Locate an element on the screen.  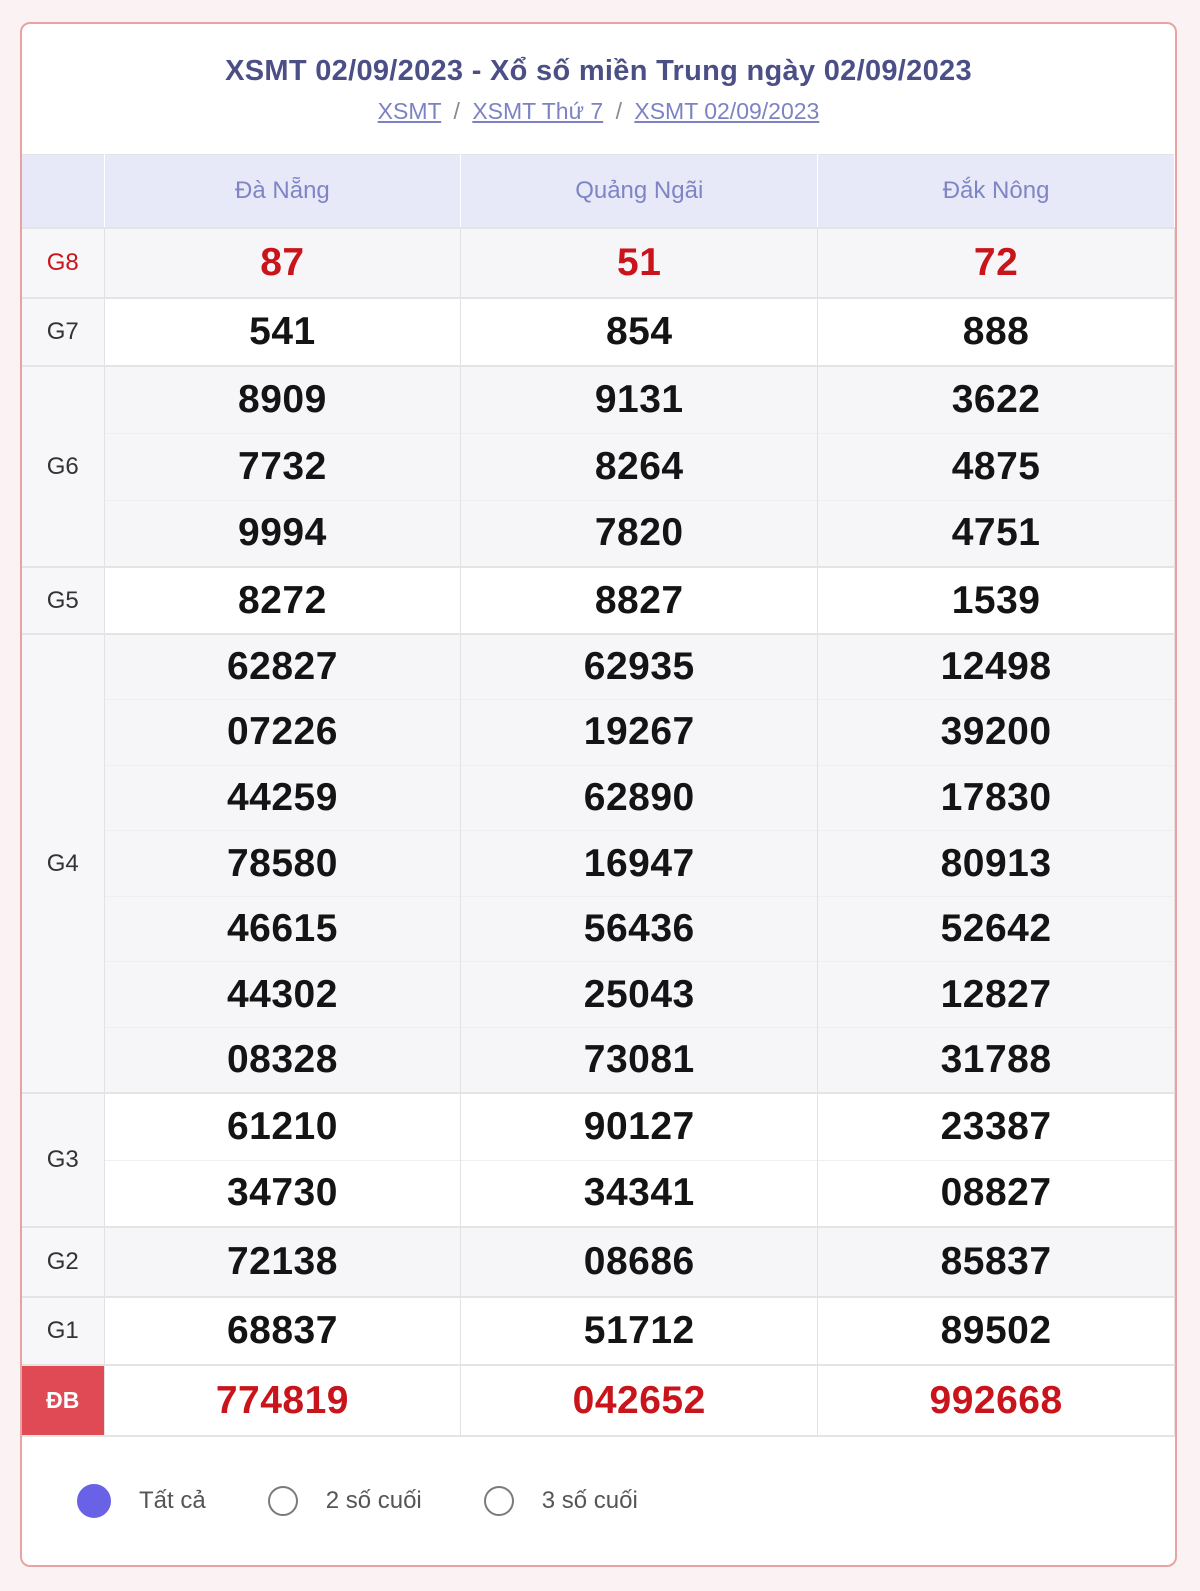
prize-number: 90127 is located at coordinates (639, 1126).